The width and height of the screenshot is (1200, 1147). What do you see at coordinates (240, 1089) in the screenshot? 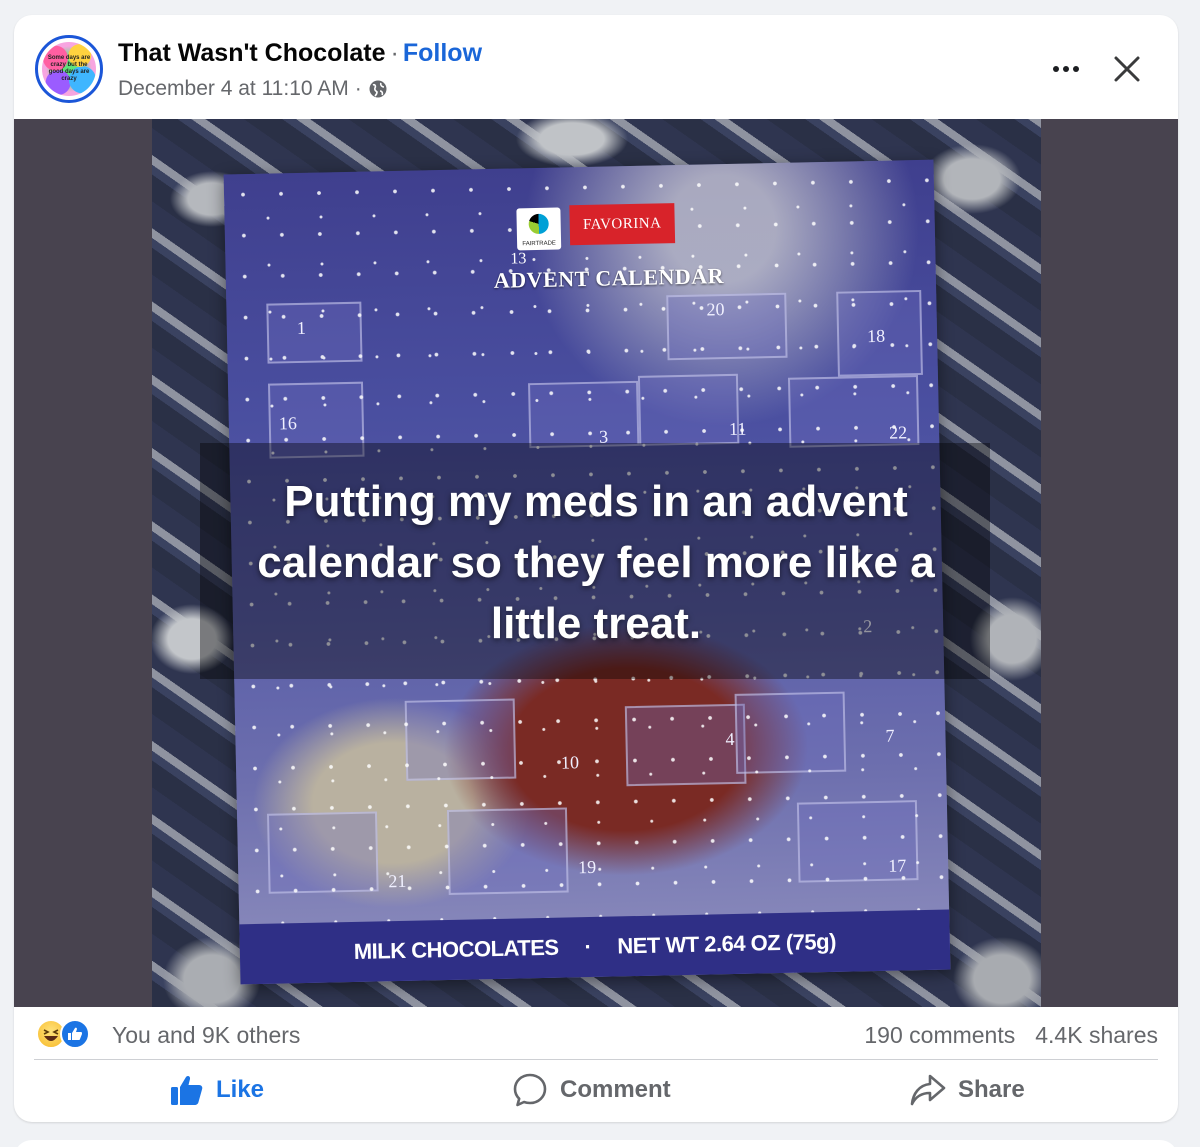
I see `like-label: Like` at bounding box center [240, 1089].